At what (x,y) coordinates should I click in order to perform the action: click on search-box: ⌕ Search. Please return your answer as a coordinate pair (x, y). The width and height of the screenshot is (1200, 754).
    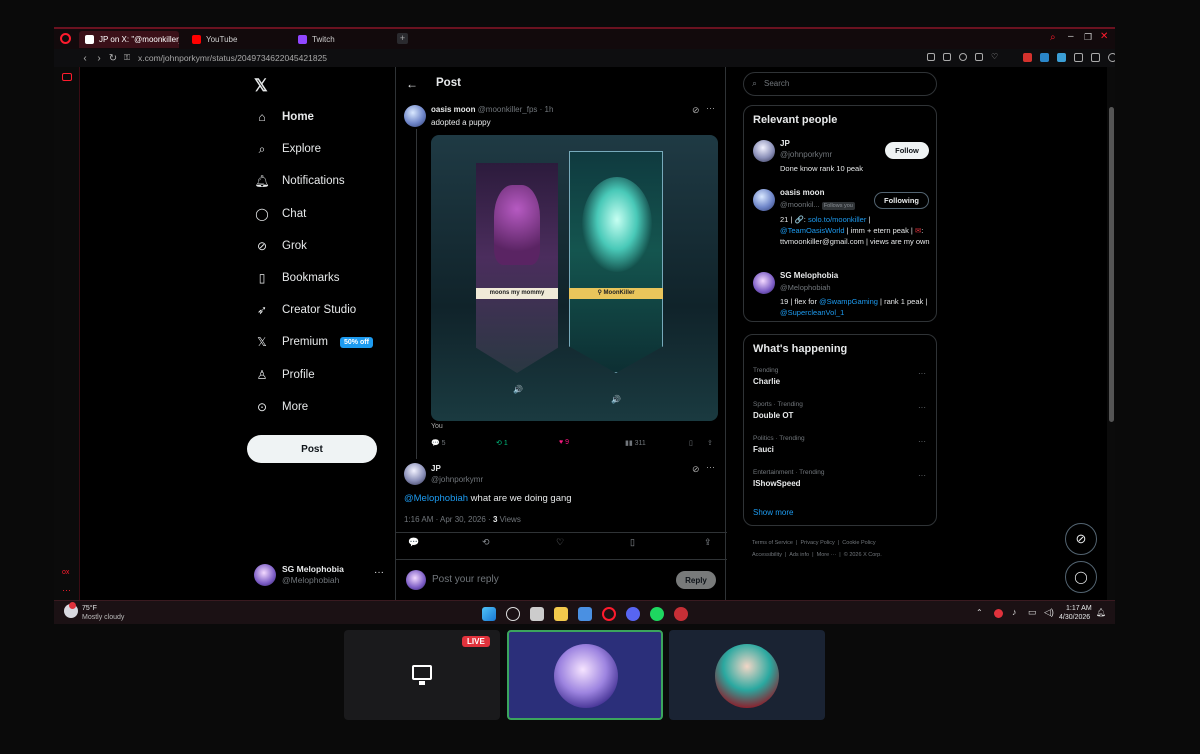
    Looking at the image, I should click on (840, 84).